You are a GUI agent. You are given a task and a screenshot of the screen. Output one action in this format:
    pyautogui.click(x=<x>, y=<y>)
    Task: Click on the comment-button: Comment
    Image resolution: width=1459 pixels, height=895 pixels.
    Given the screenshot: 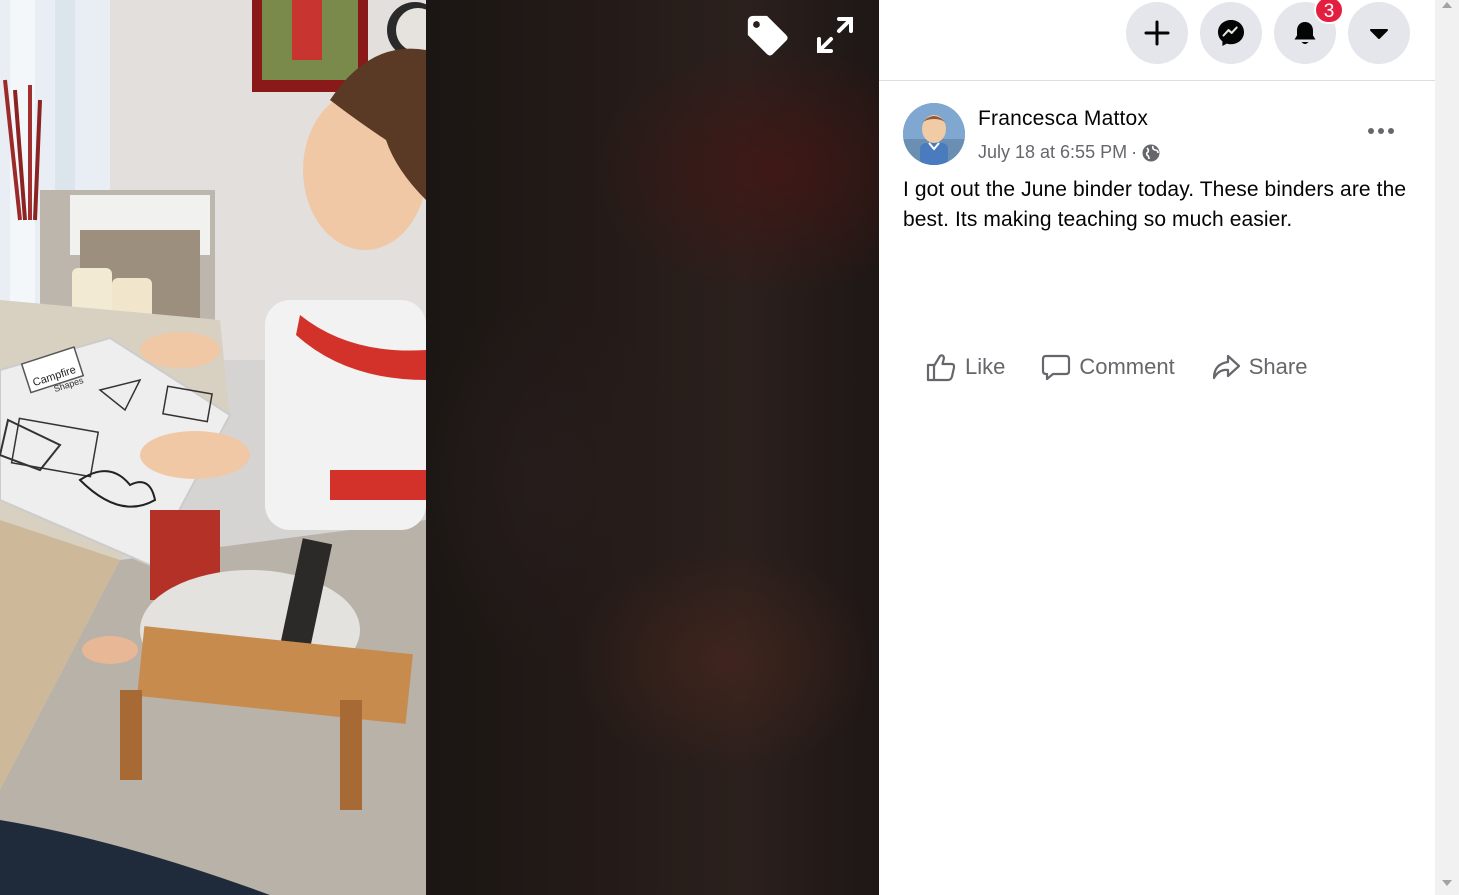 What is the action you would take?
    pyautogui.click(x=1108, y=367)
    